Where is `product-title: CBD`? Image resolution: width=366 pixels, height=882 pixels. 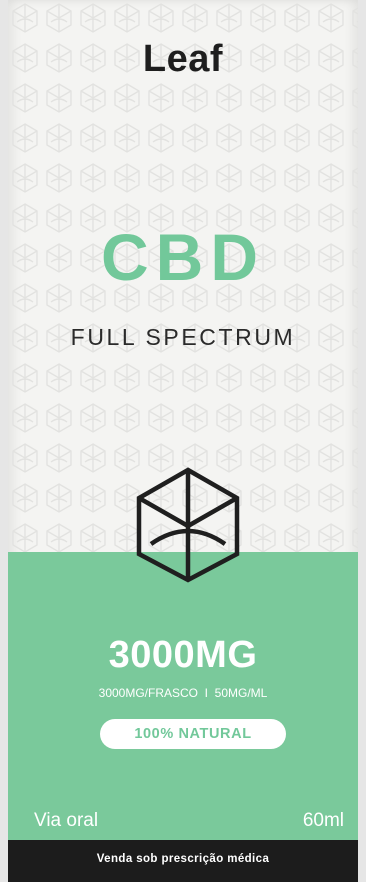 product-title: CBD is located at coordinates (183, 257).